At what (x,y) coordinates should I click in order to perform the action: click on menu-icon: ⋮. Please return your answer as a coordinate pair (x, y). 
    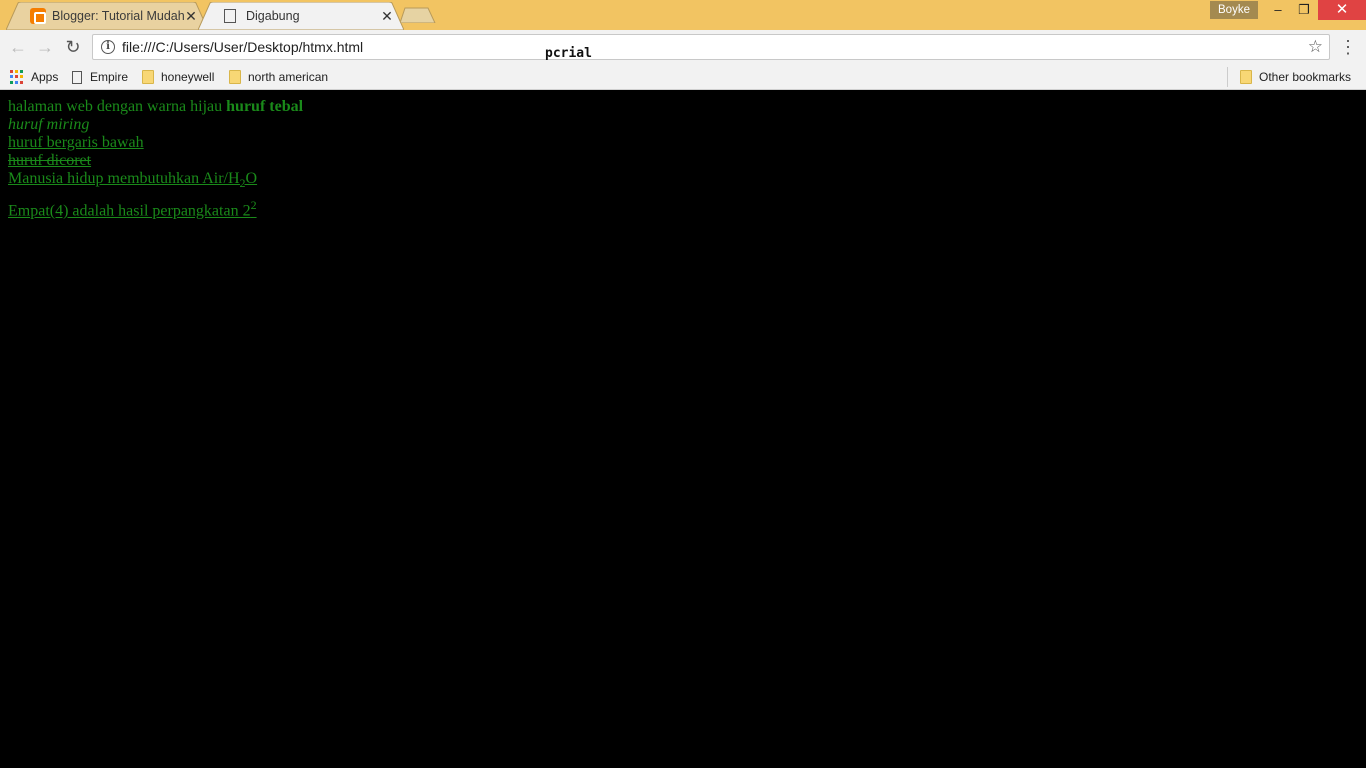
    Looking at the image, I should click on (1348, 47).